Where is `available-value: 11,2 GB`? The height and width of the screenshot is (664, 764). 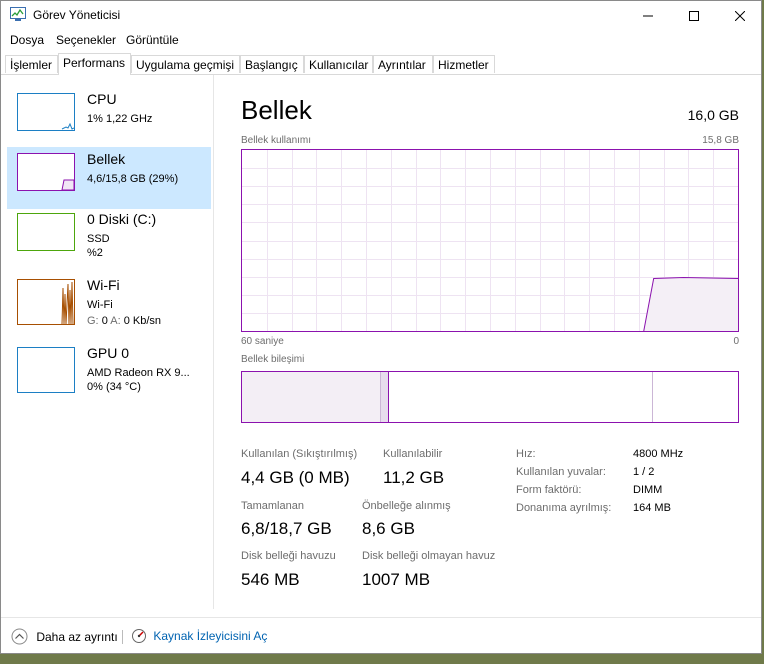
available-value: 11,2 GB is located at coordinates (414, 477).